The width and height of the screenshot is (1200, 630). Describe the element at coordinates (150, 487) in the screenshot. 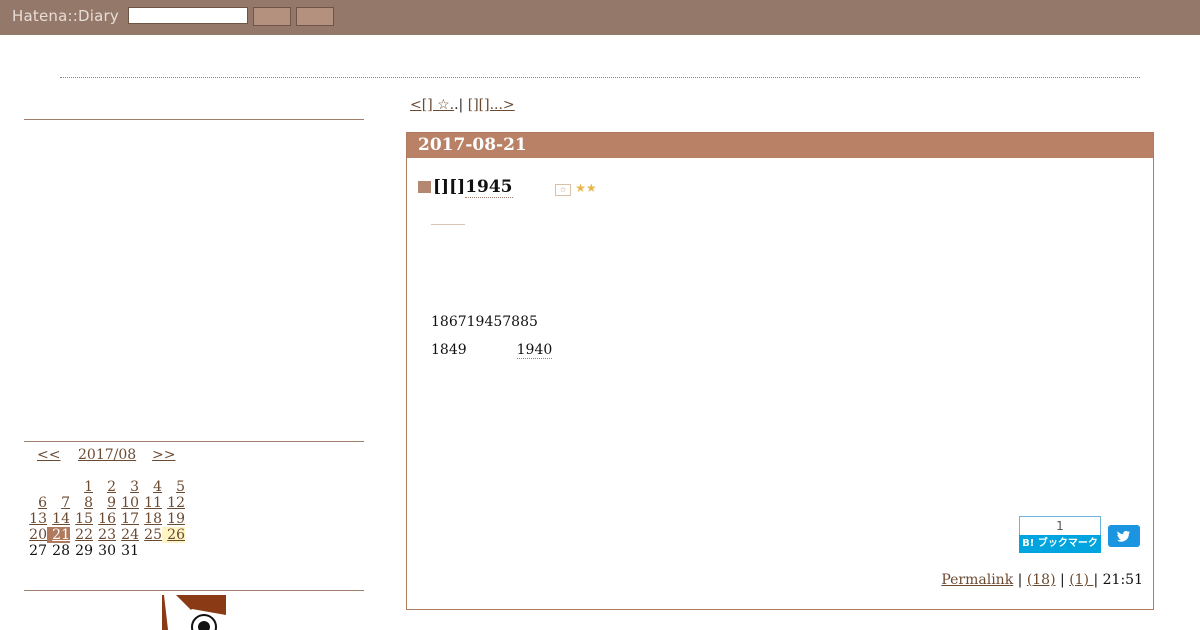

I see `calendar-day-cell: 4` at that location.